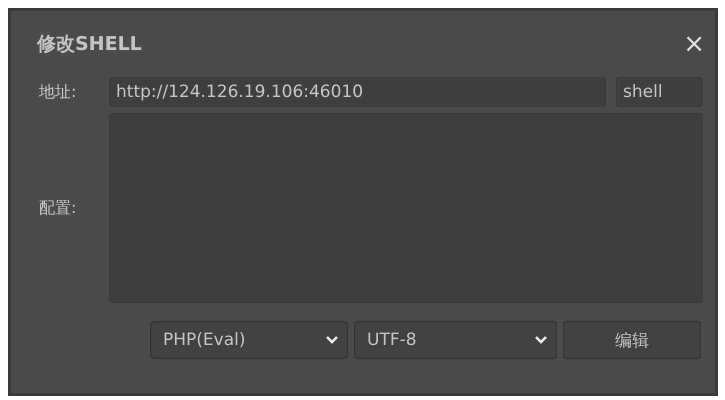 The height and width of the screenshot is (400, 725). What do you see at coordinates (89, 44) in the screenshot?
I see `window-title: 修改SHELL` at bounding box center [89, 44].